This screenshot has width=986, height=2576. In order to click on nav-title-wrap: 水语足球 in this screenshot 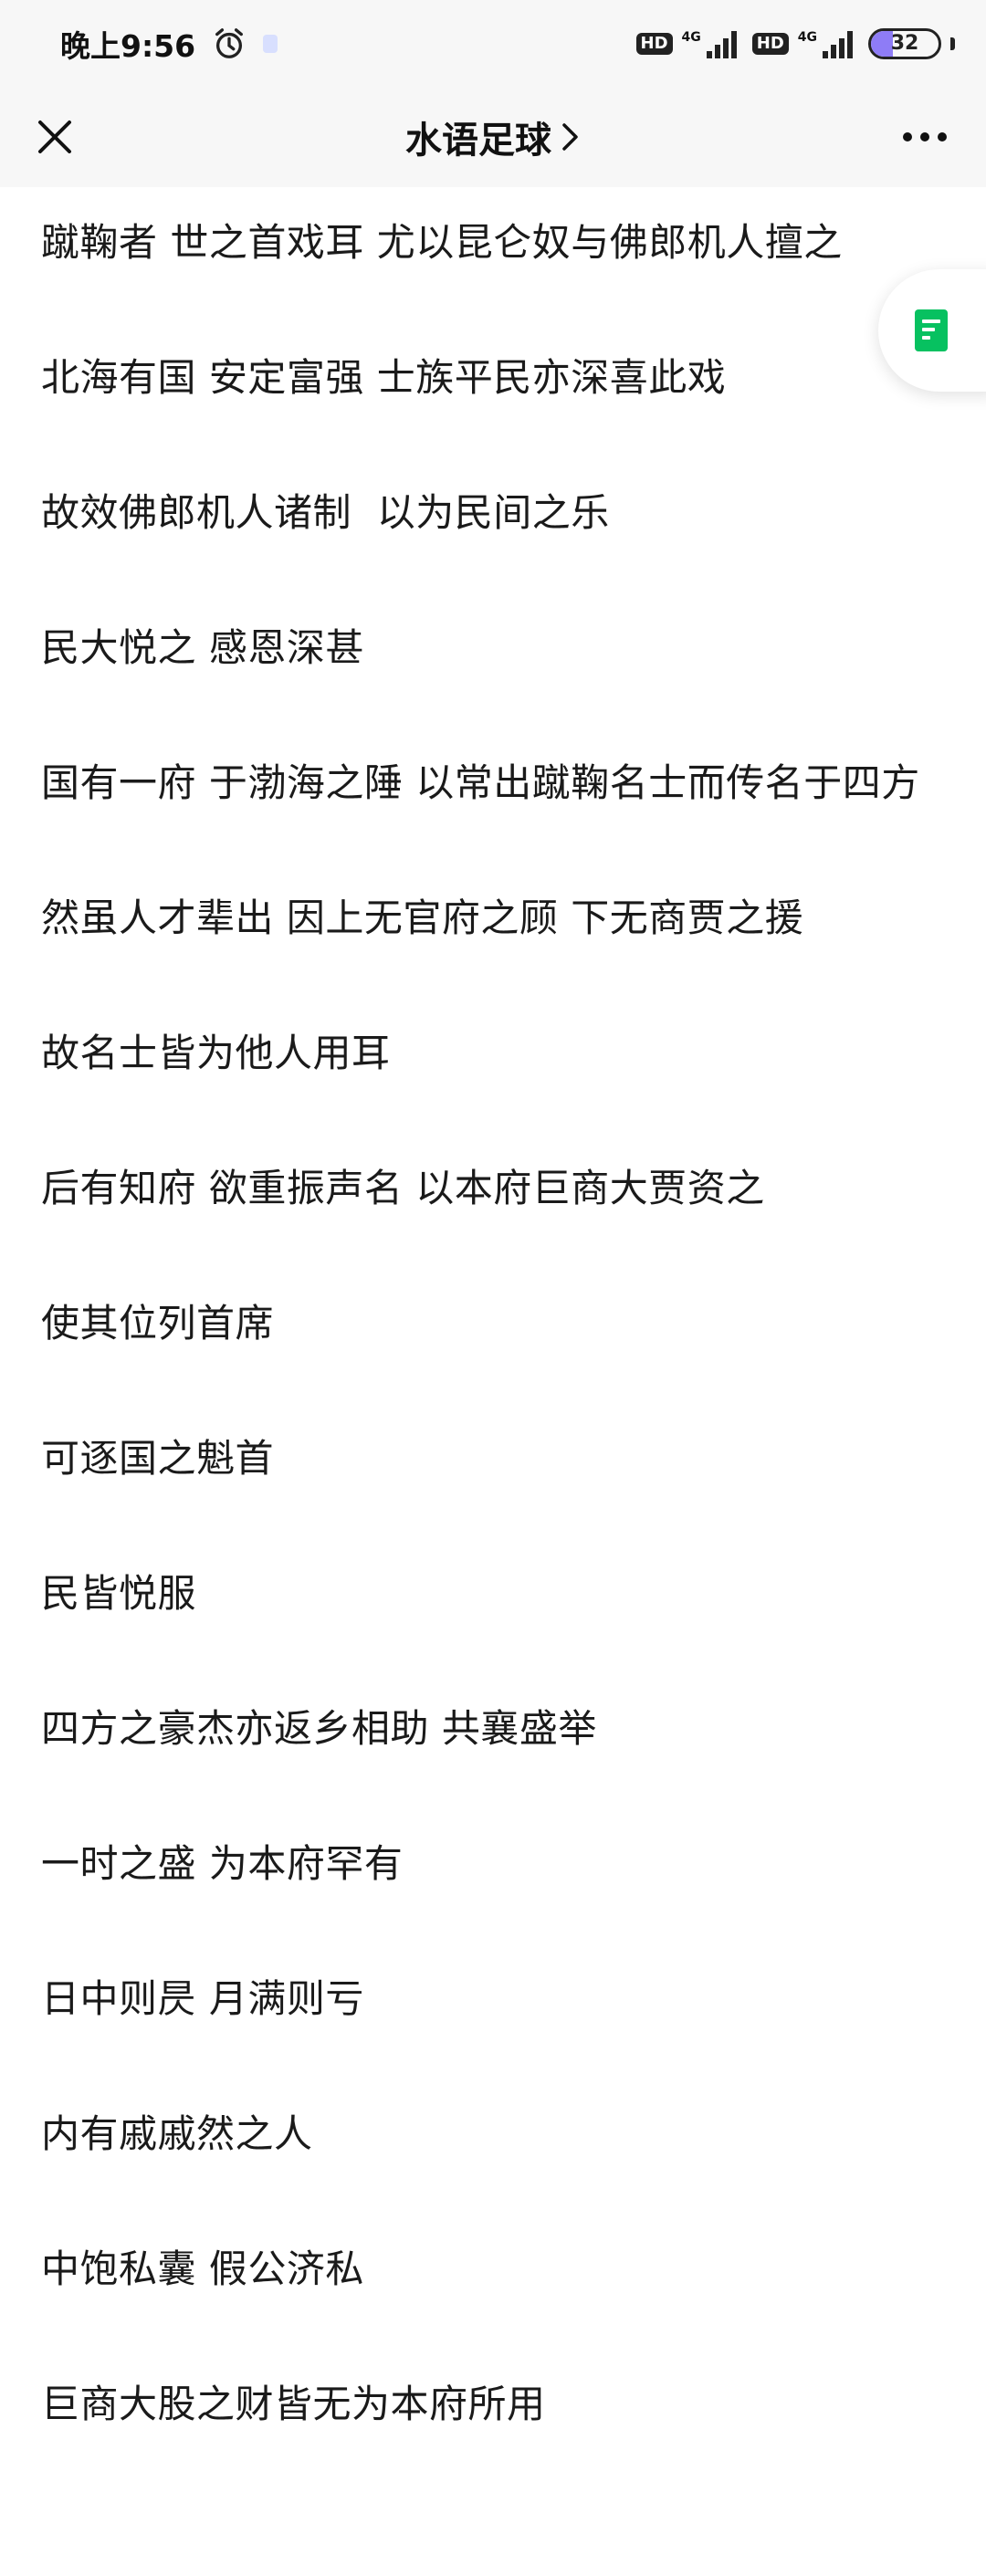, I will do `click(493, 137)`.